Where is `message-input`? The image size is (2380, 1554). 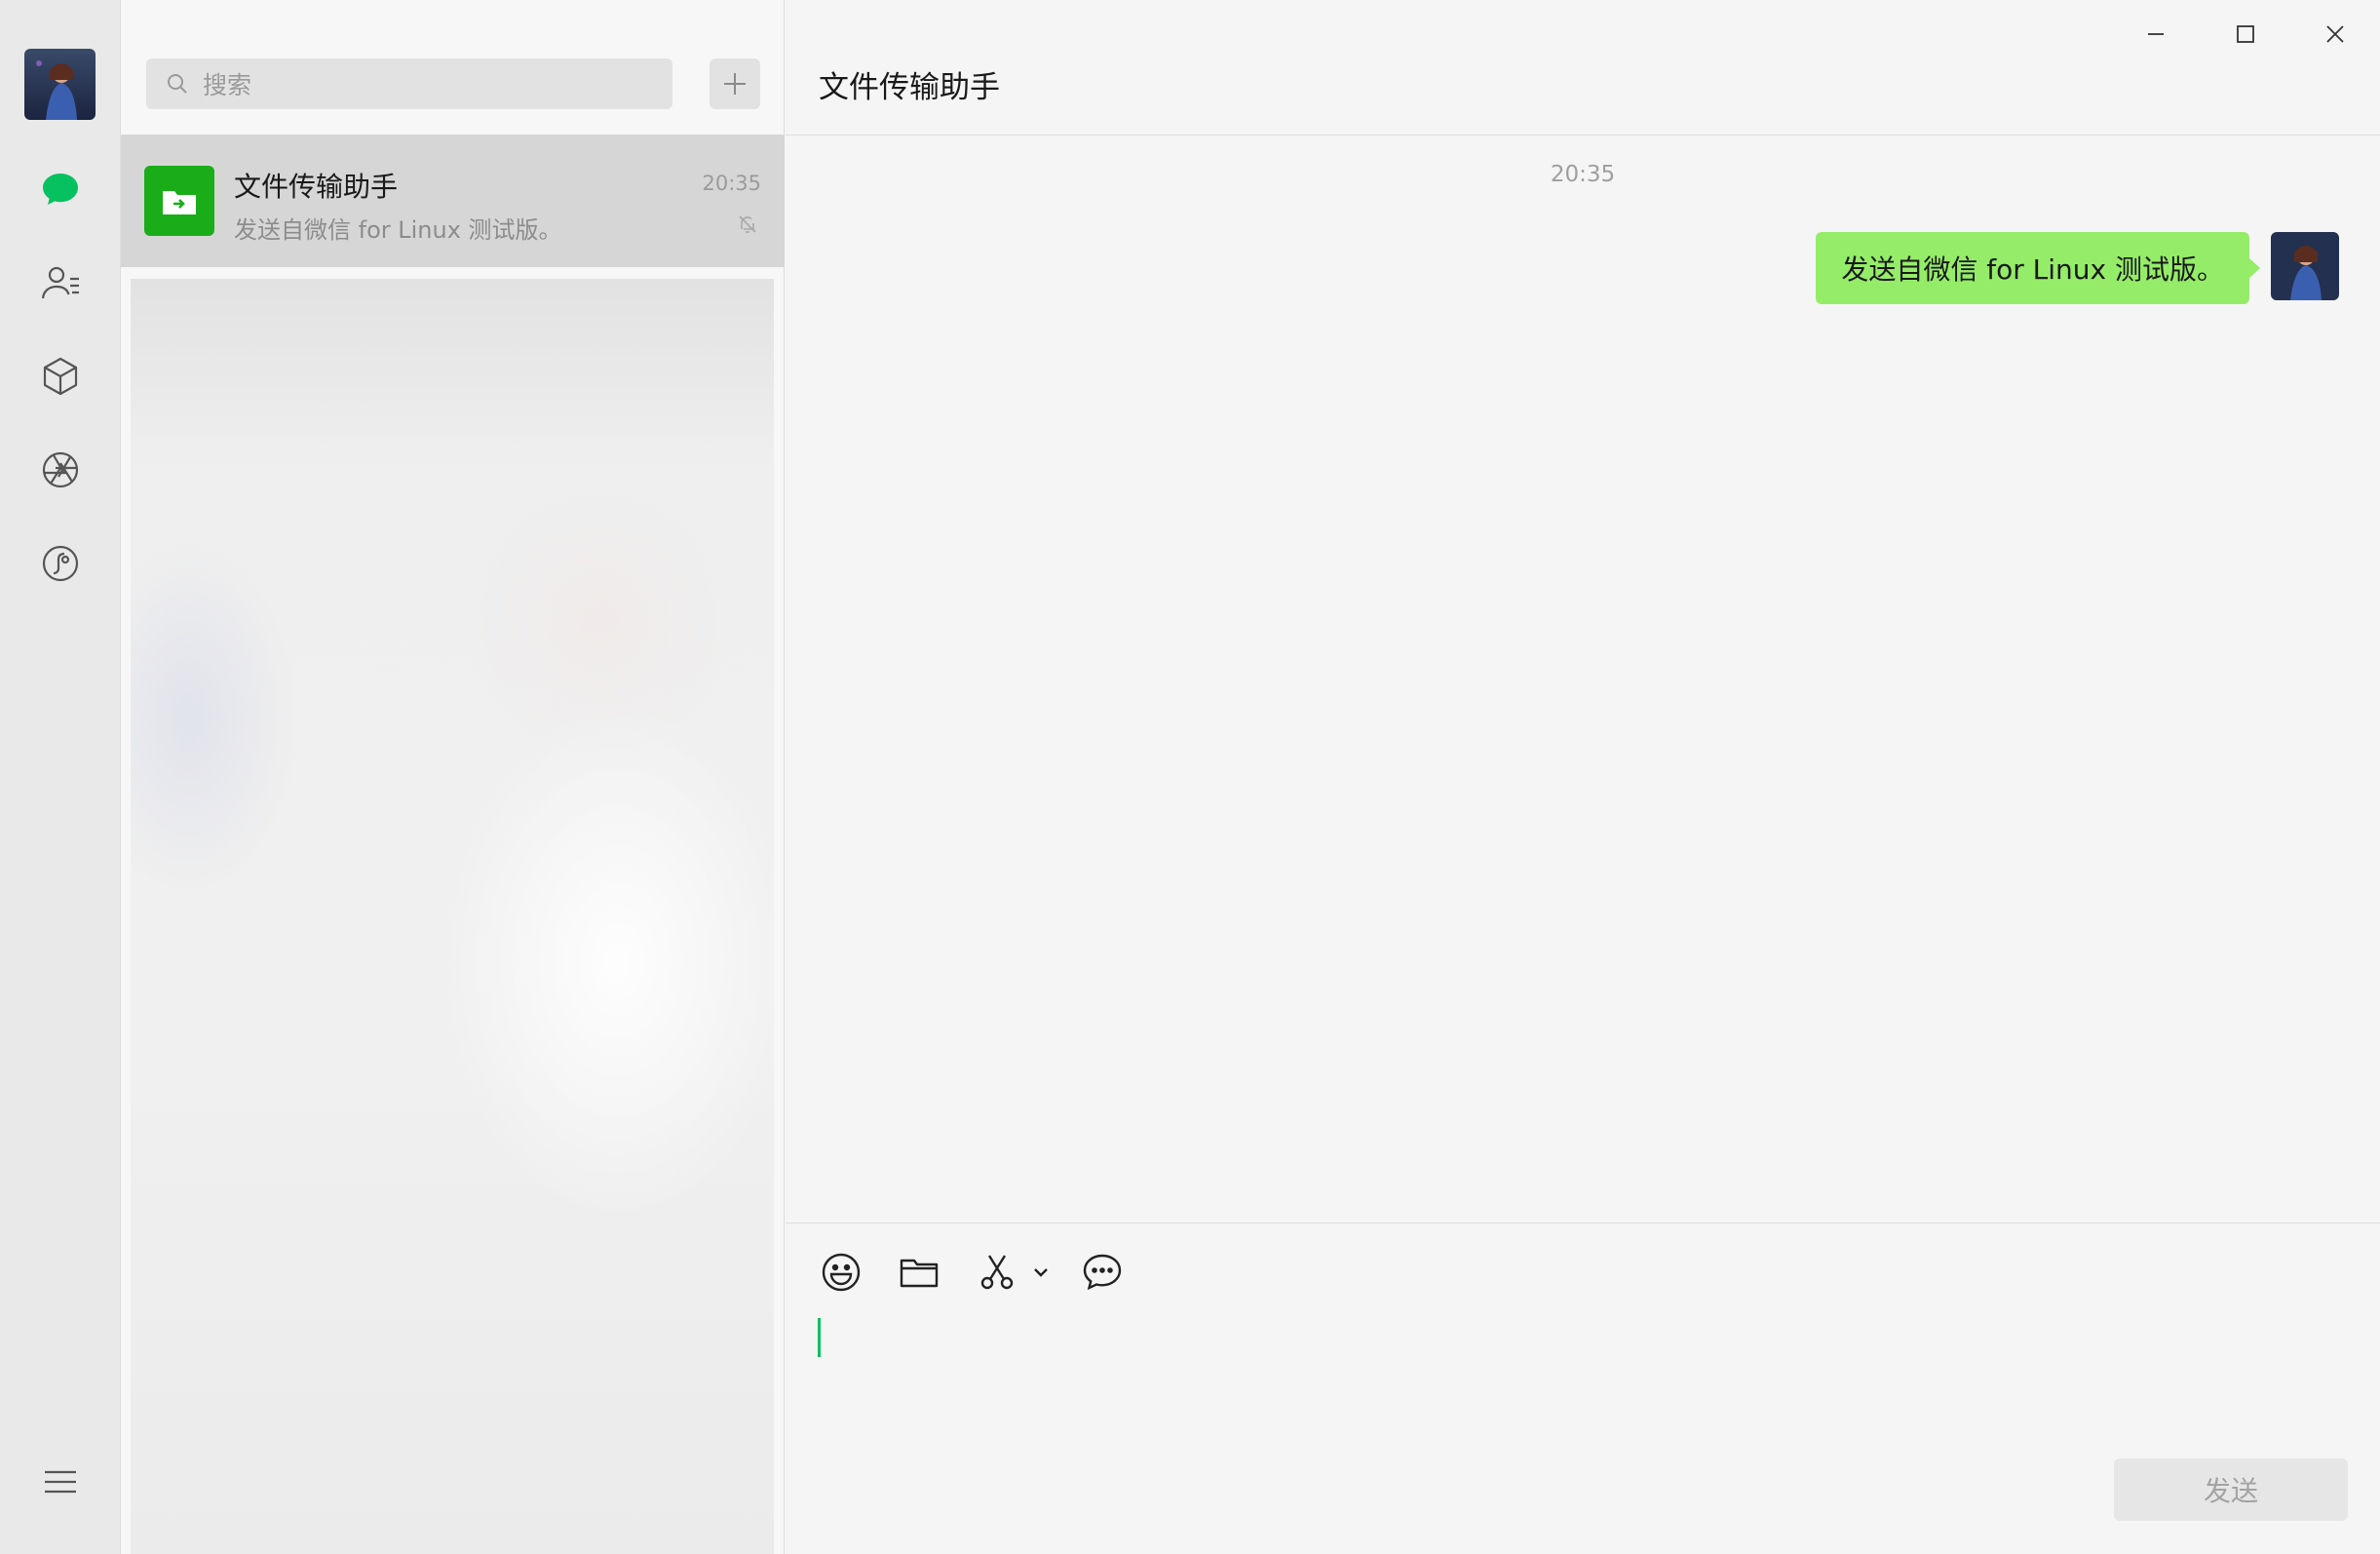 message-input is located at coordinates (1577, 1375).